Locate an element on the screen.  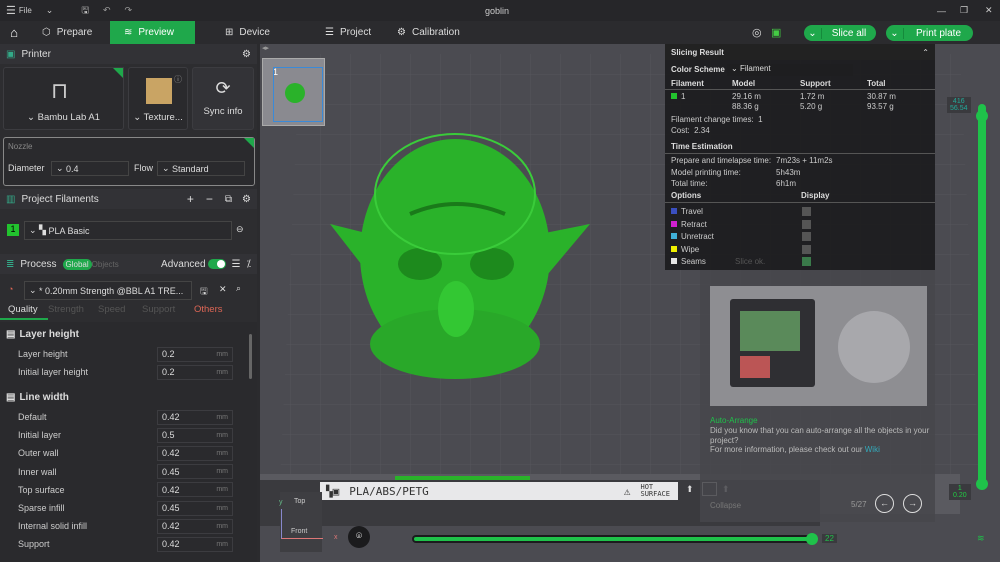
advanced-switch is located at coordinates (216, 264).